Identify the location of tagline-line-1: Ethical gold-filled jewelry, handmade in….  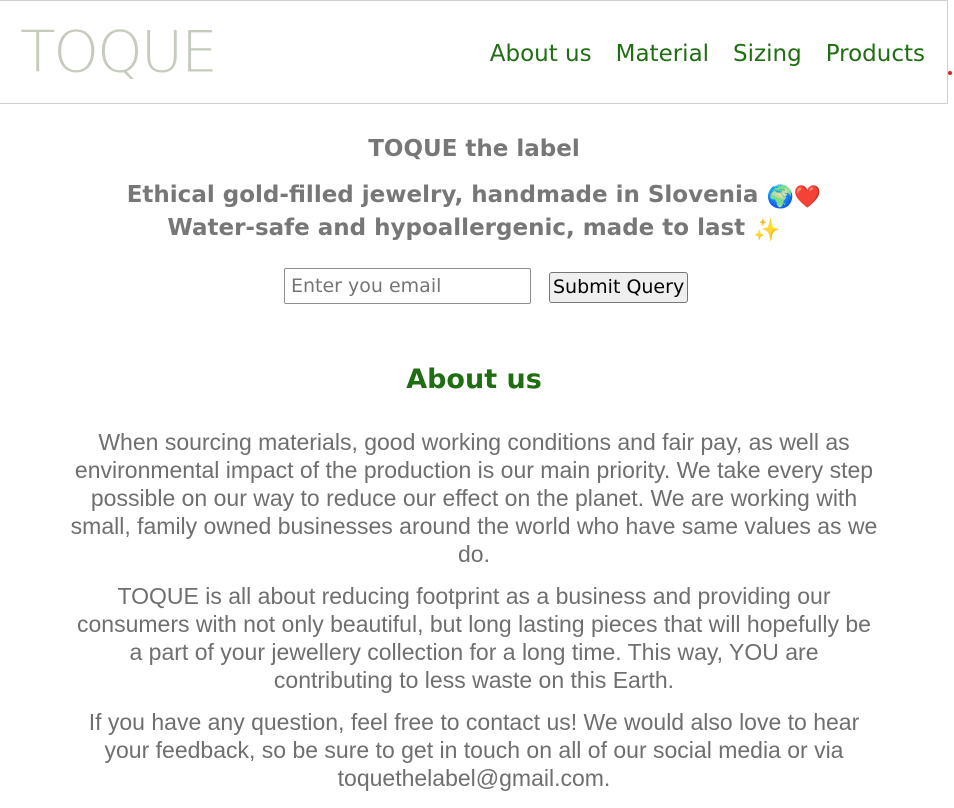
(474, 196).